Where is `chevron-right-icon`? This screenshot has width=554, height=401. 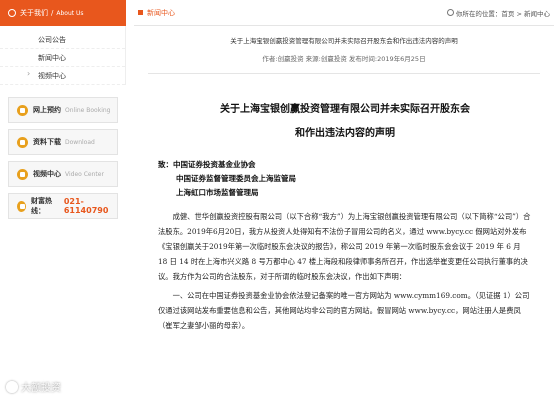 chevron-right-icon is located at coordinates (29, 73).